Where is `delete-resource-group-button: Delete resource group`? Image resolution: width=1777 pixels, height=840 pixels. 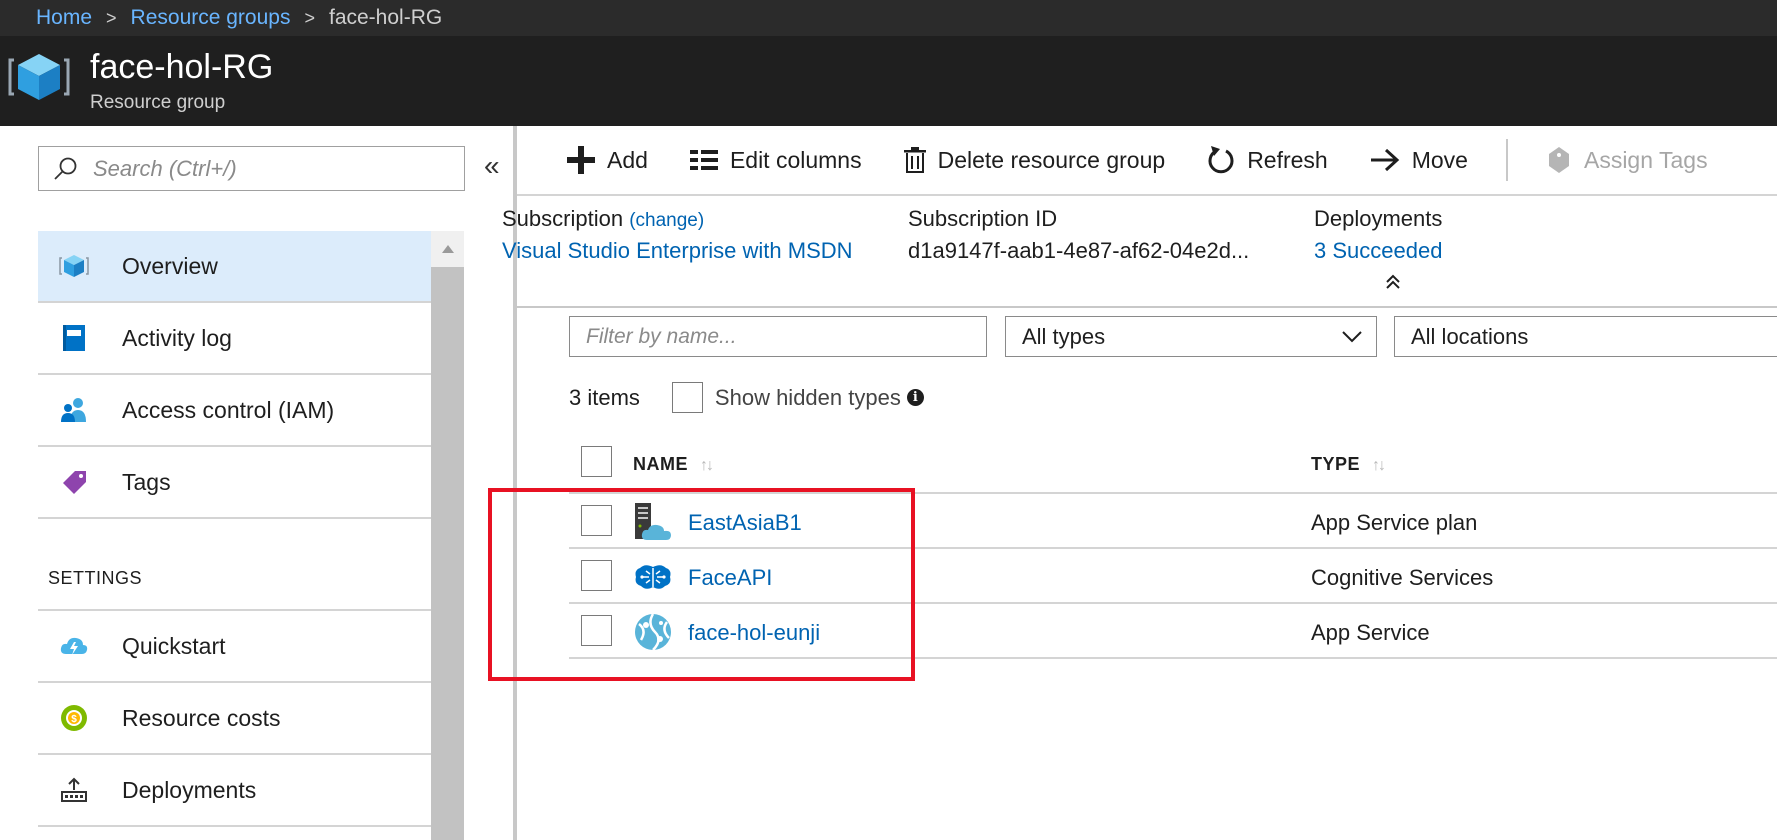
delete-resource-group-button: Delete resource group is located at coordinates (1034, 160).